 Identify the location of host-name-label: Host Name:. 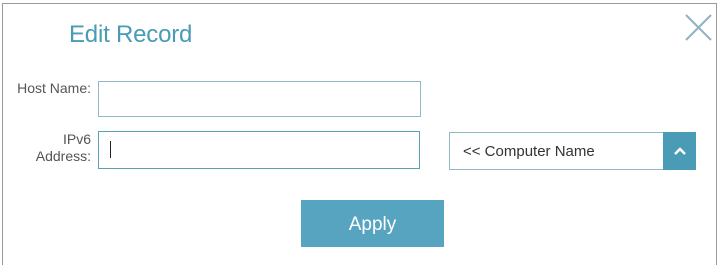
(54, 88).